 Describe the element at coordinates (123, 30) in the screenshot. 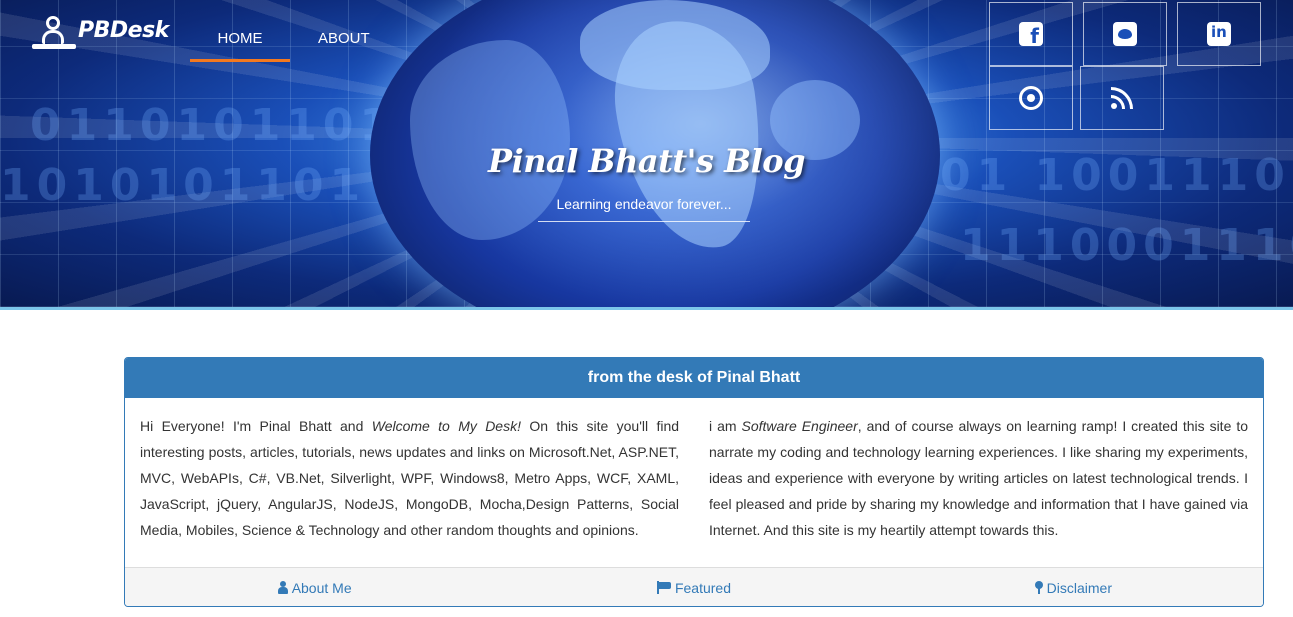

I see `logo-text: PBDesk` at that location.